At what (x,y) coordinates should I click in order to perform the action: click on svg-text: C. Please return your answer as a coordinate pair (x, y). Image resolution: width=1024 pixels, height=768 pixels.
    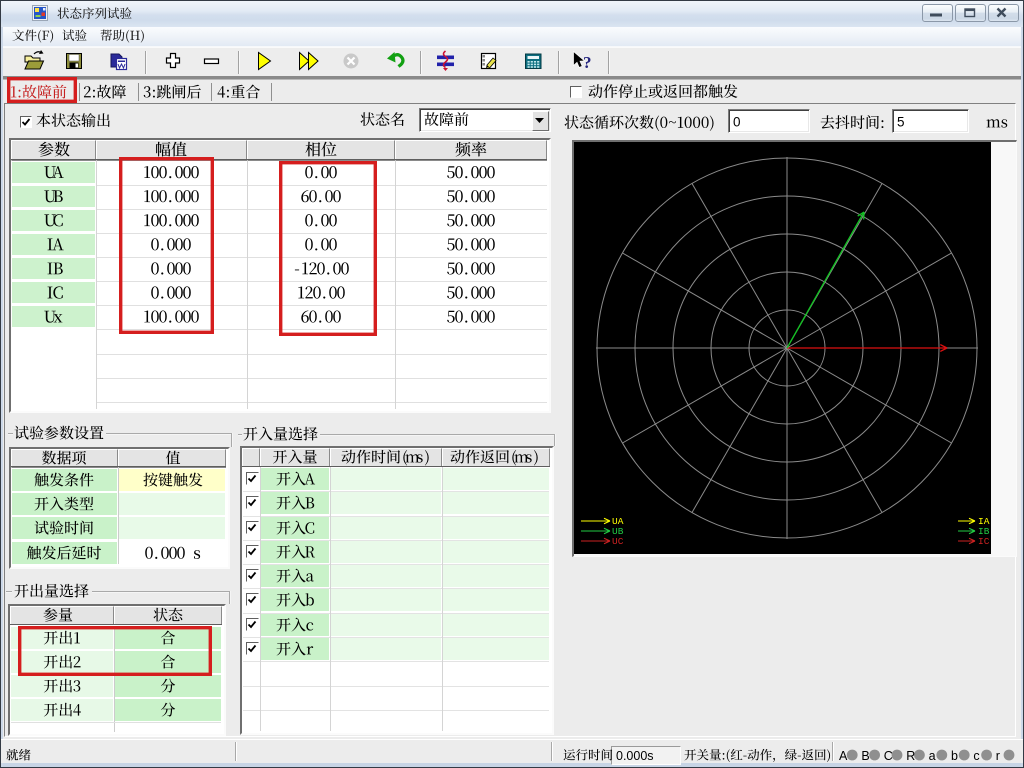
    Looking at the image, I should click on (888, 756).